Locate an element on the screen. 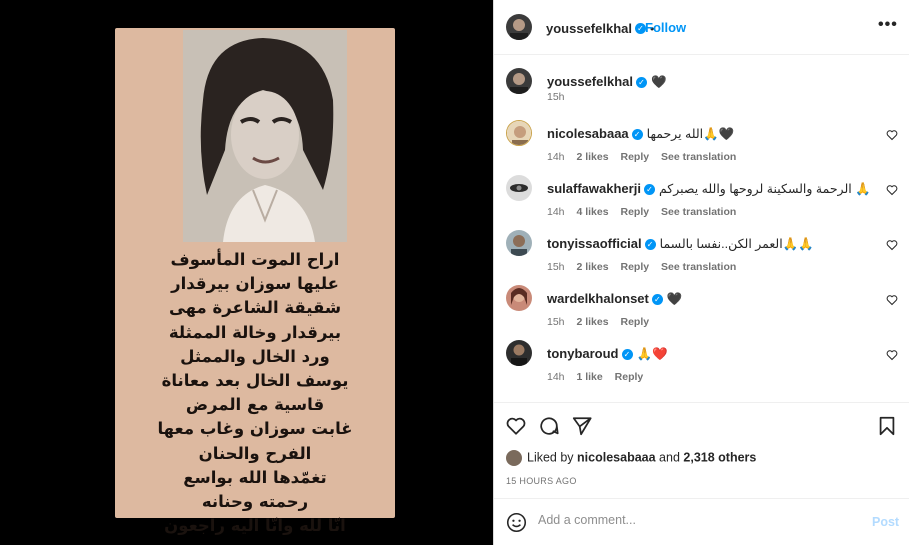 This screenshot has width=909, height=545. comment-text: العمر الكن..نفسا بالسما🙏🙏 is located at coordinates (736, 244).